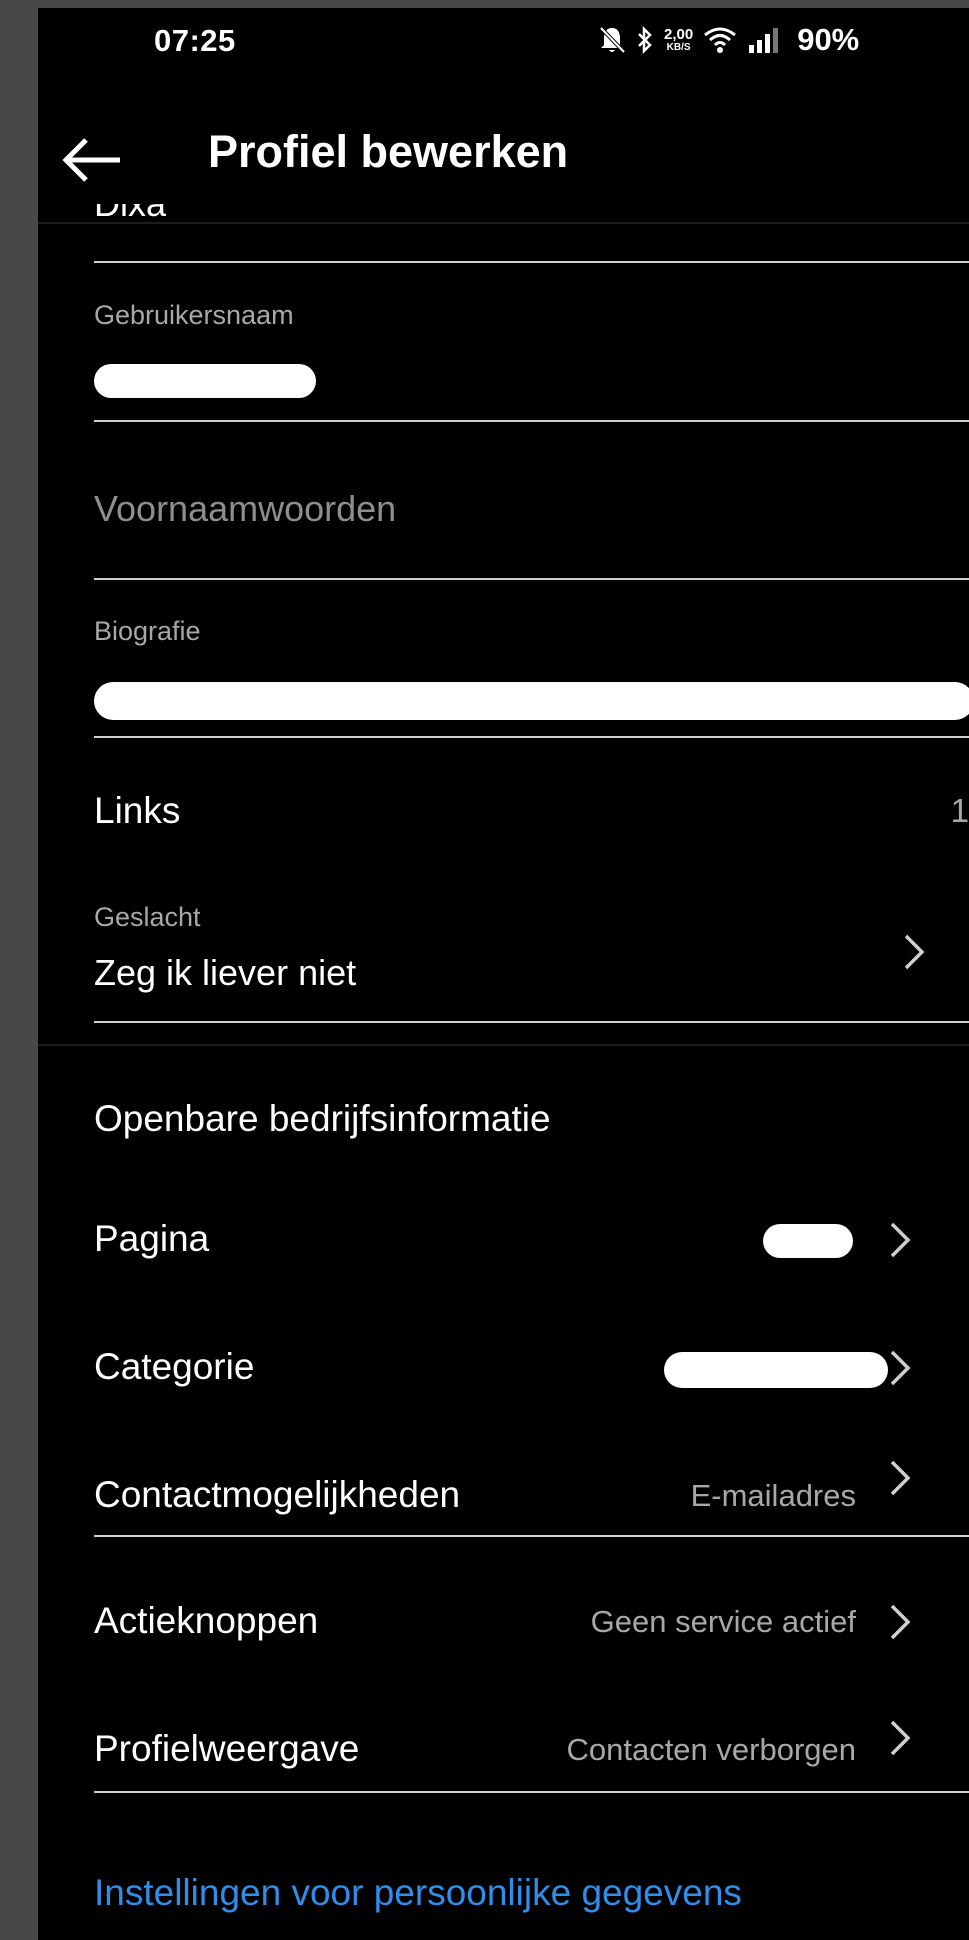 This screenshot has height=1940, width=969. I want to click on bell-muted-icon, so click(612, 40).